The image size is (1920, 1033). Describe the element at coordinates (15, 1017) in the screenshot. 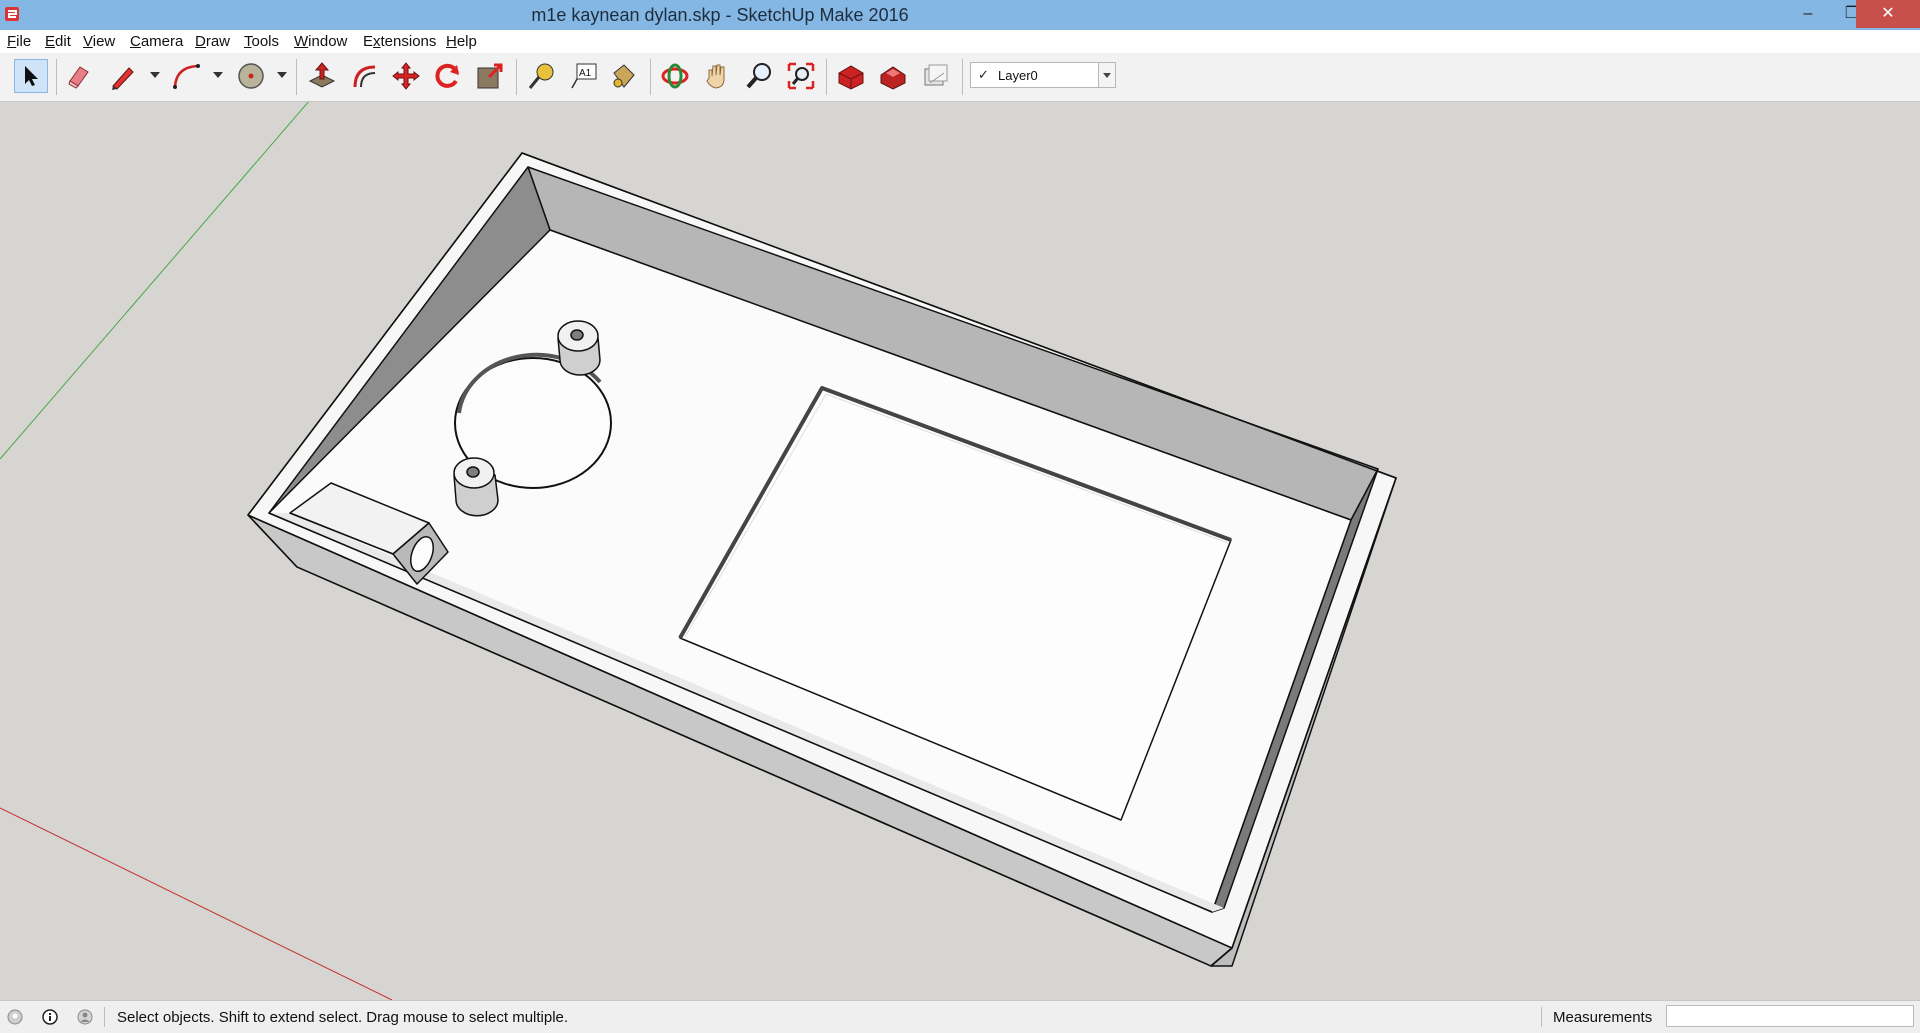

I see `geo-location-icon` at that location.